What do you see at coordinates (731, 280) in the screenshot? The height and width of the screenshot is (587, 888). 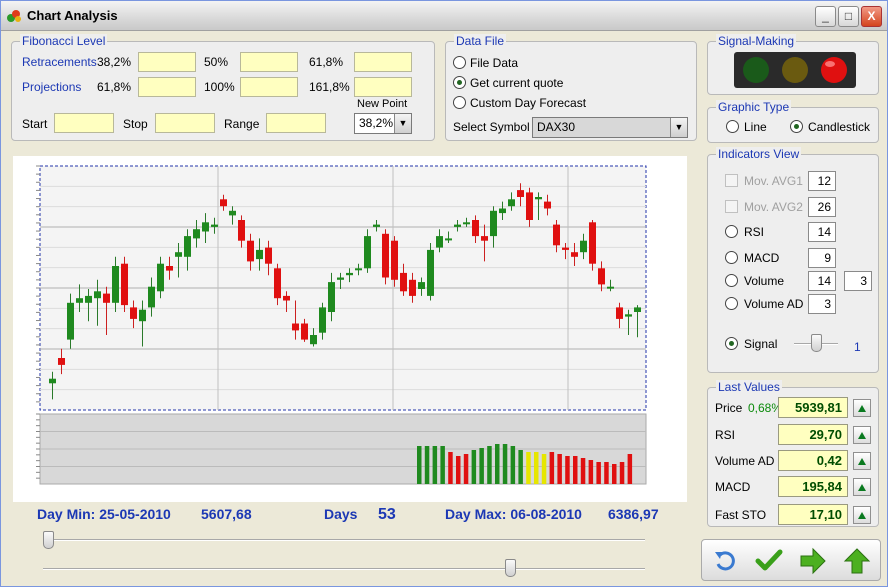 I see `volume-radio` at bounding box center [731, 280].